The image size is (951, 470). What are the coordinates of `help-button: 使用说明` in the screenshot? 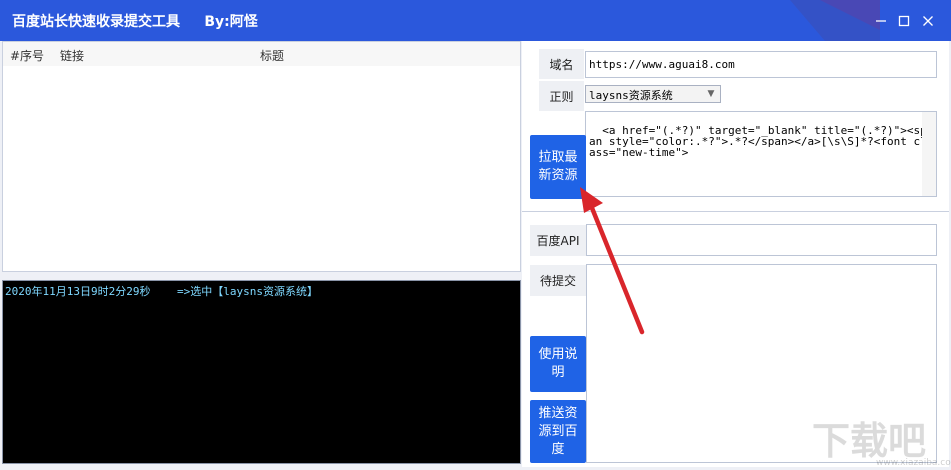 It's located at (558, 364).